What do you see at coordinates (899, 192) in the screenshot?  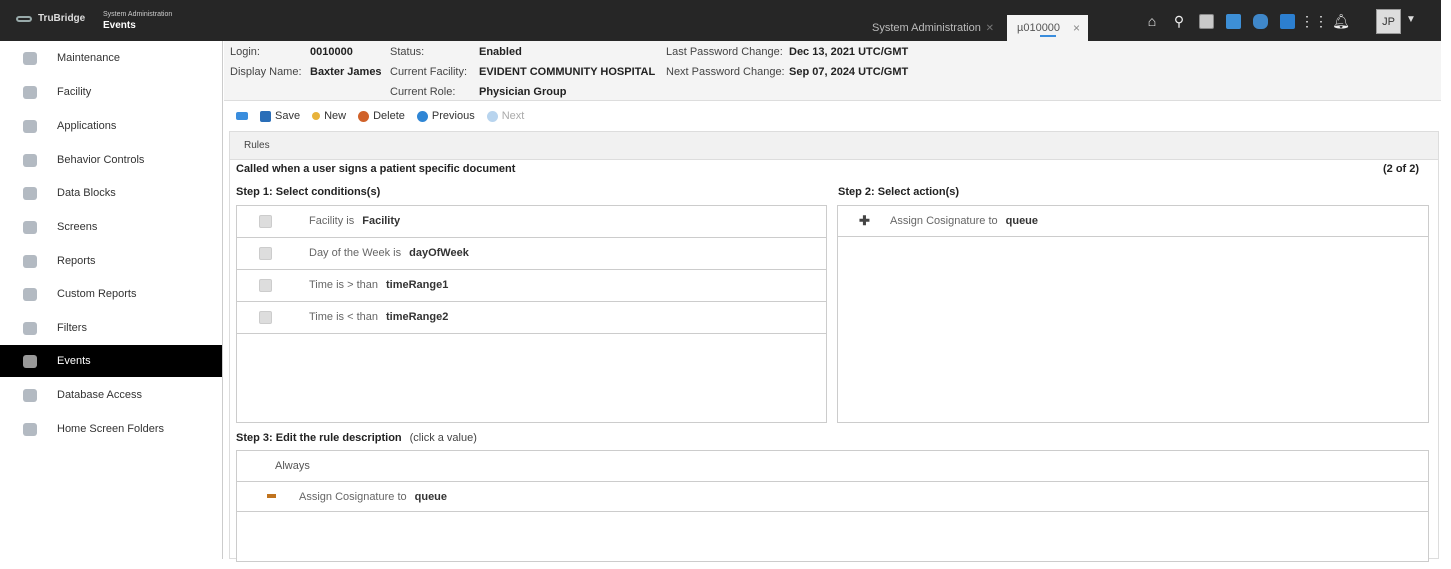 I see `step2-heading: Step 2: Select action(s)` at bounding box center [899, 192].